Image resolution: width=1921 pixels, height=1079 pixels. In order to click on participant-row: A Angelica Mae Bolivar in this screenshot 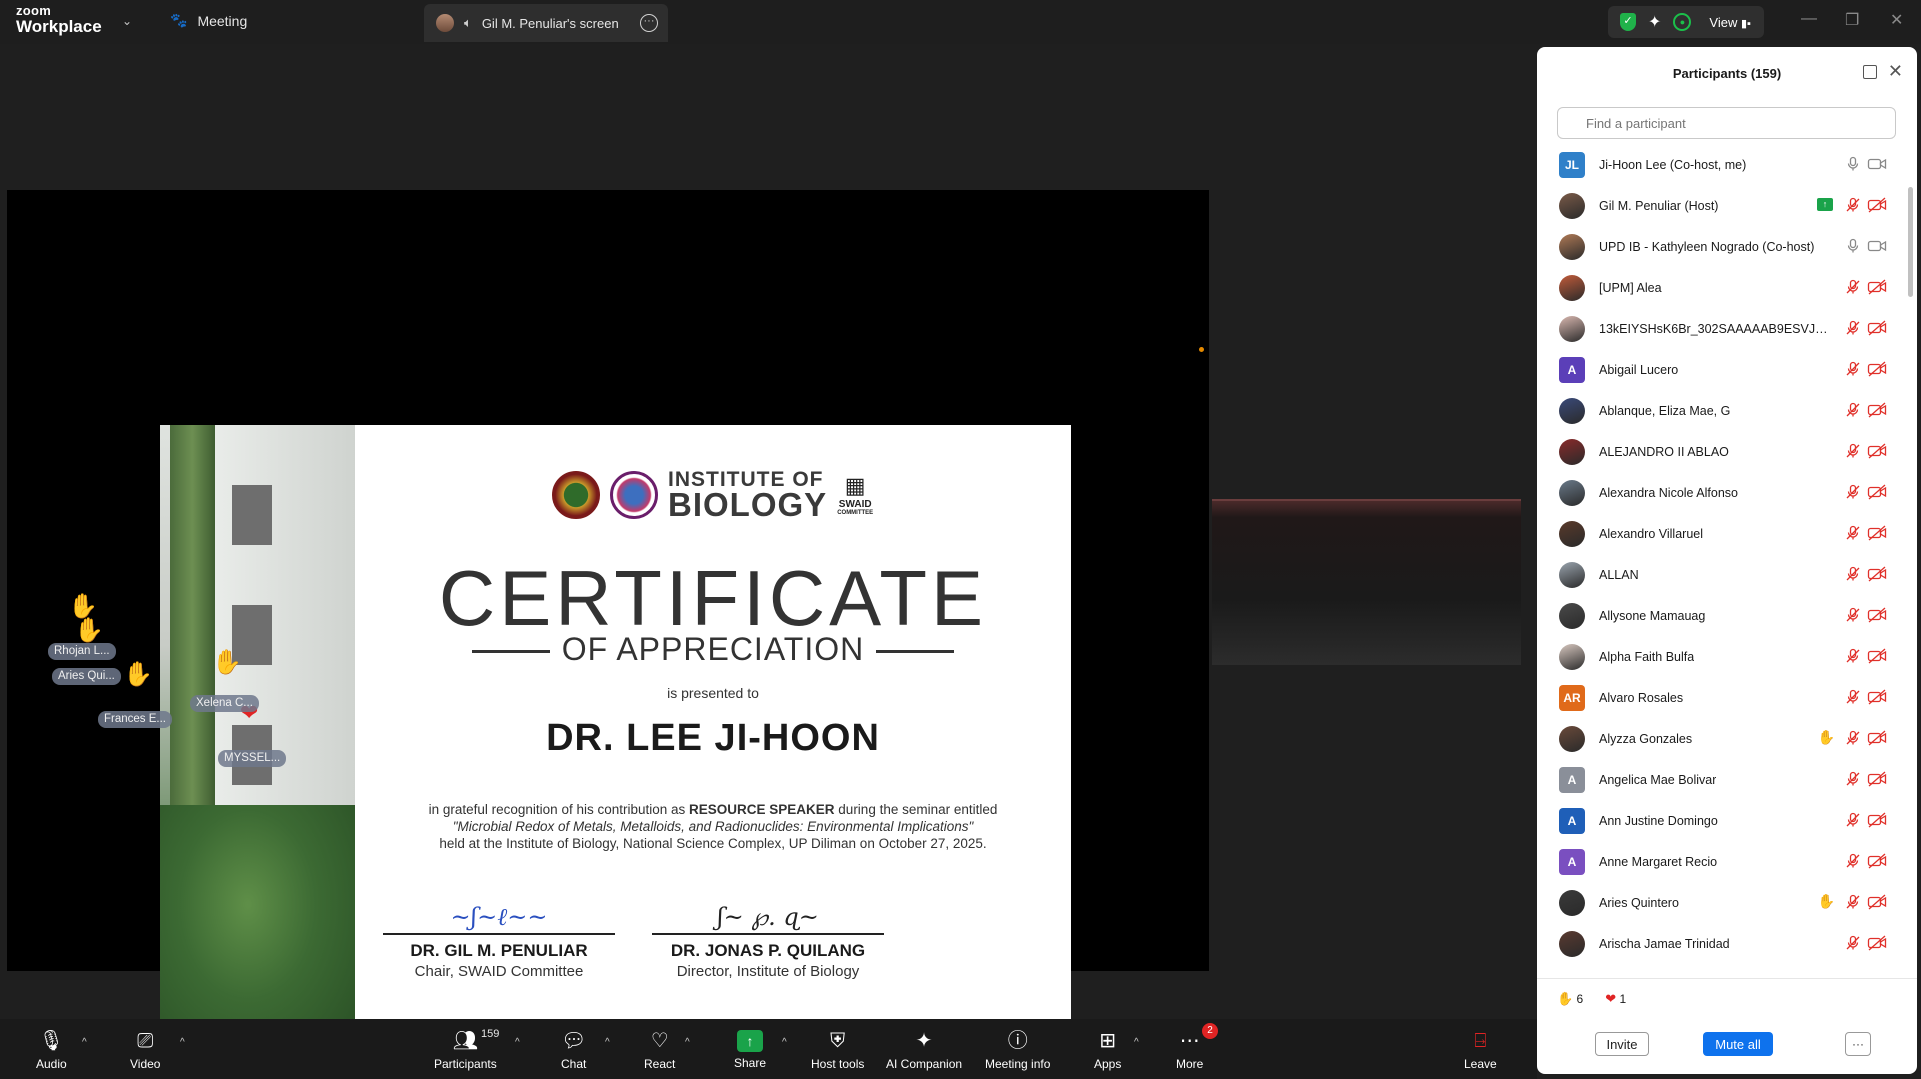, I will do `click(1720, 779)`.